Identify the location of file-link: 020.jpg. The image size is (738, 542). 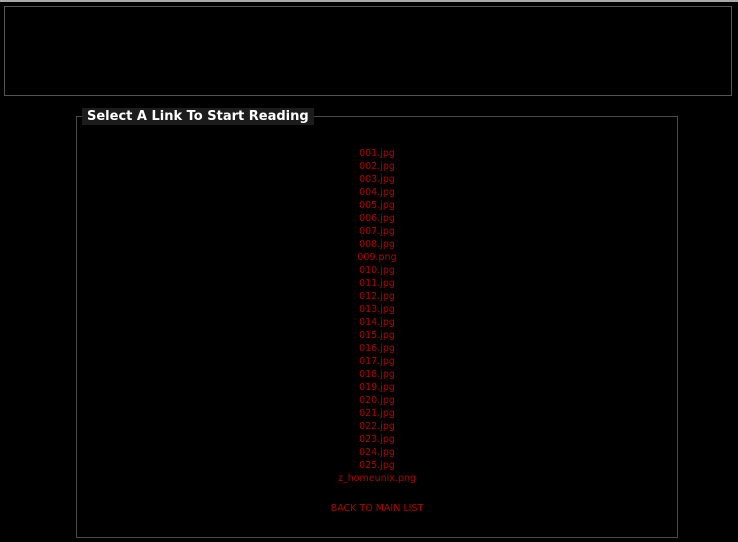
(377, 400).